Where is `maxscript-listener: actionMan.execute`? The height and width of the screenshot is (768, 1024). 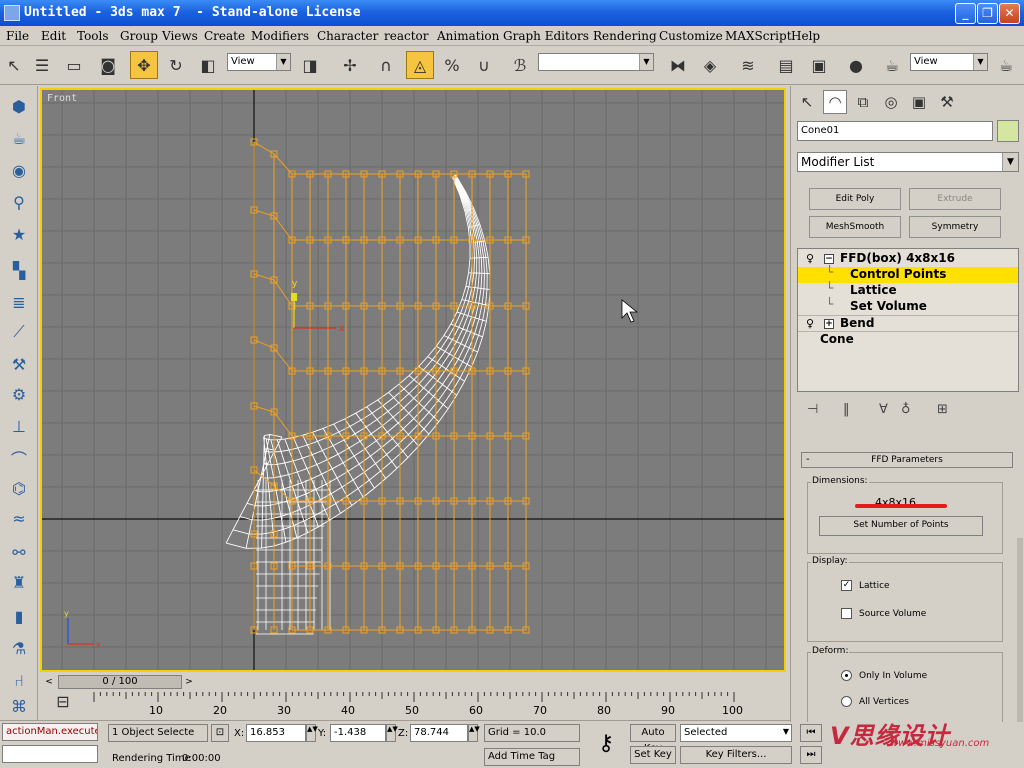
maxscript-listener: actionMan.execute is located at coordinates (50, 732).